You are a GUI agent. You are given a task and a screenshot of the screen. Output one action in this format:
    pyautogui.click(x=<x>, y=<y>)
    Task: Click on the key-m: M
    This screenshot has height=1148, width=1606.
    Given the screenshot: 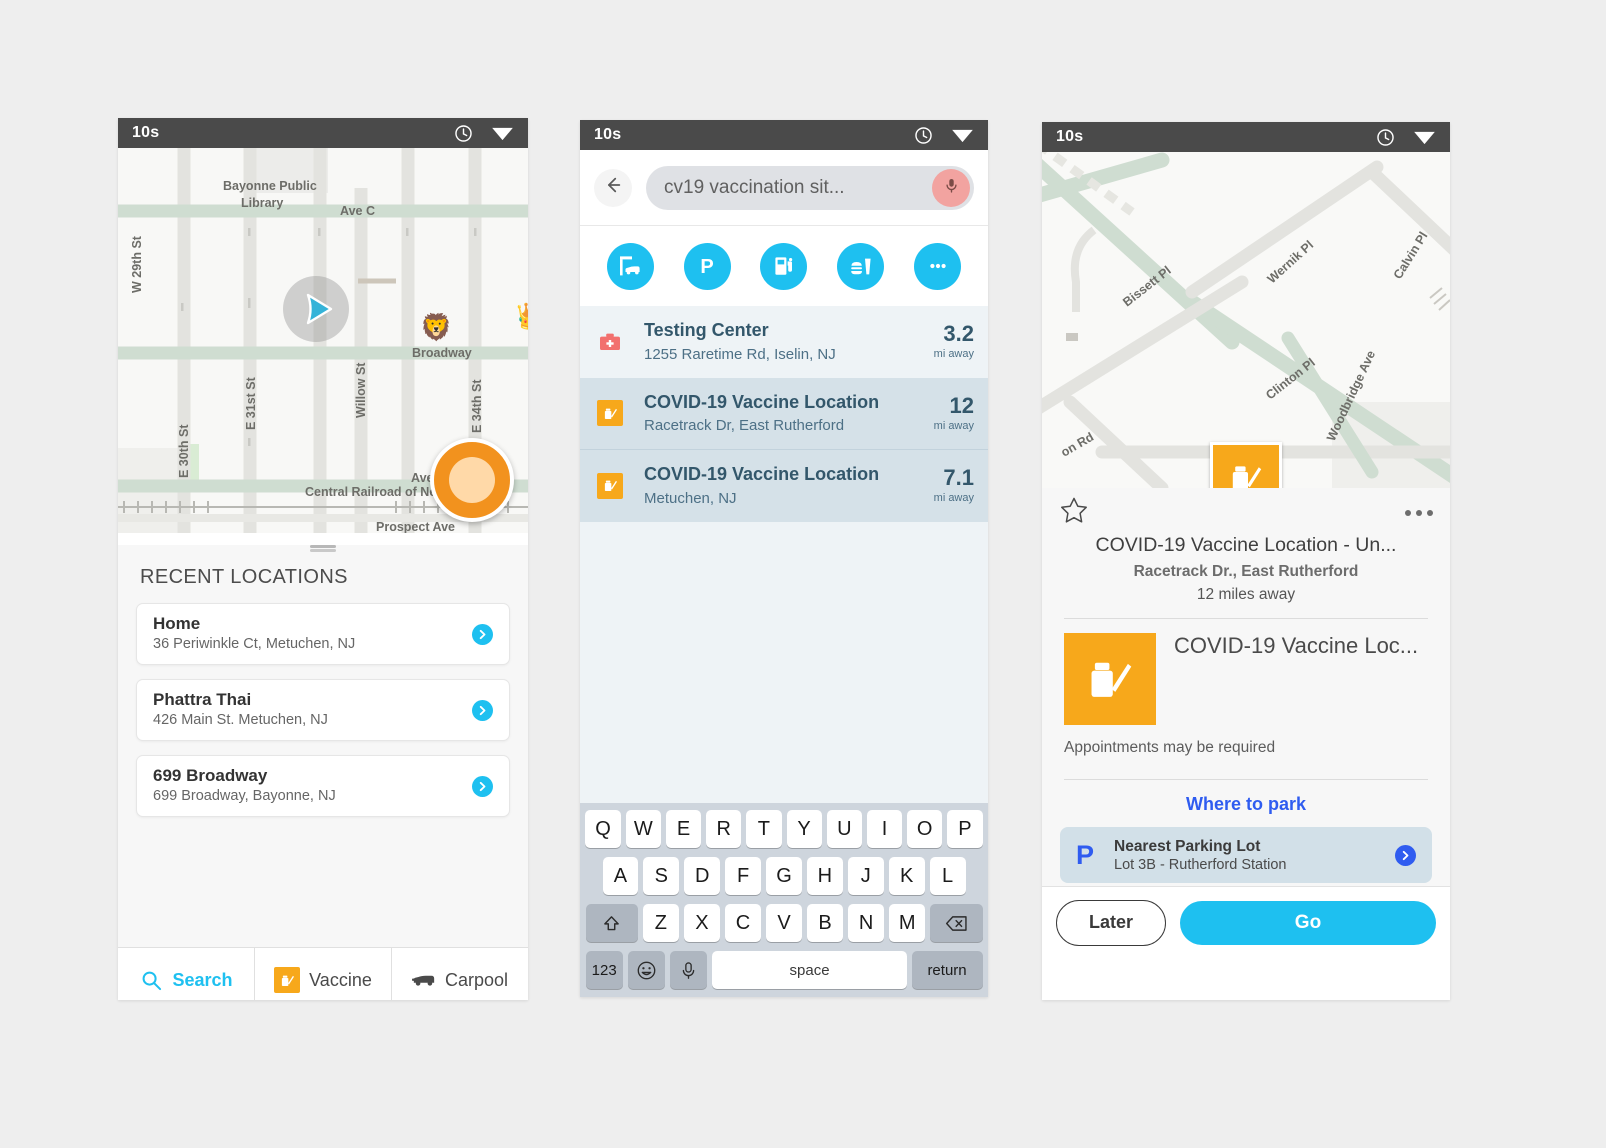 What is the action you would take?
    pyautogui.click(x=907, y=923)
    